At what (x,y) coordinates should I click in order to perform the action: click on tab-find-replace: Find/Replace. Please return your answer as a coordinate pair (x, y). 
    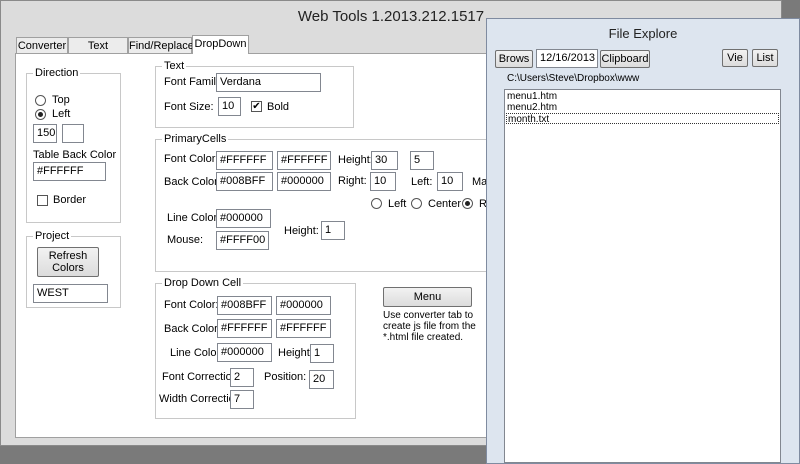
    Looking at the image, I should click on (161, 45).